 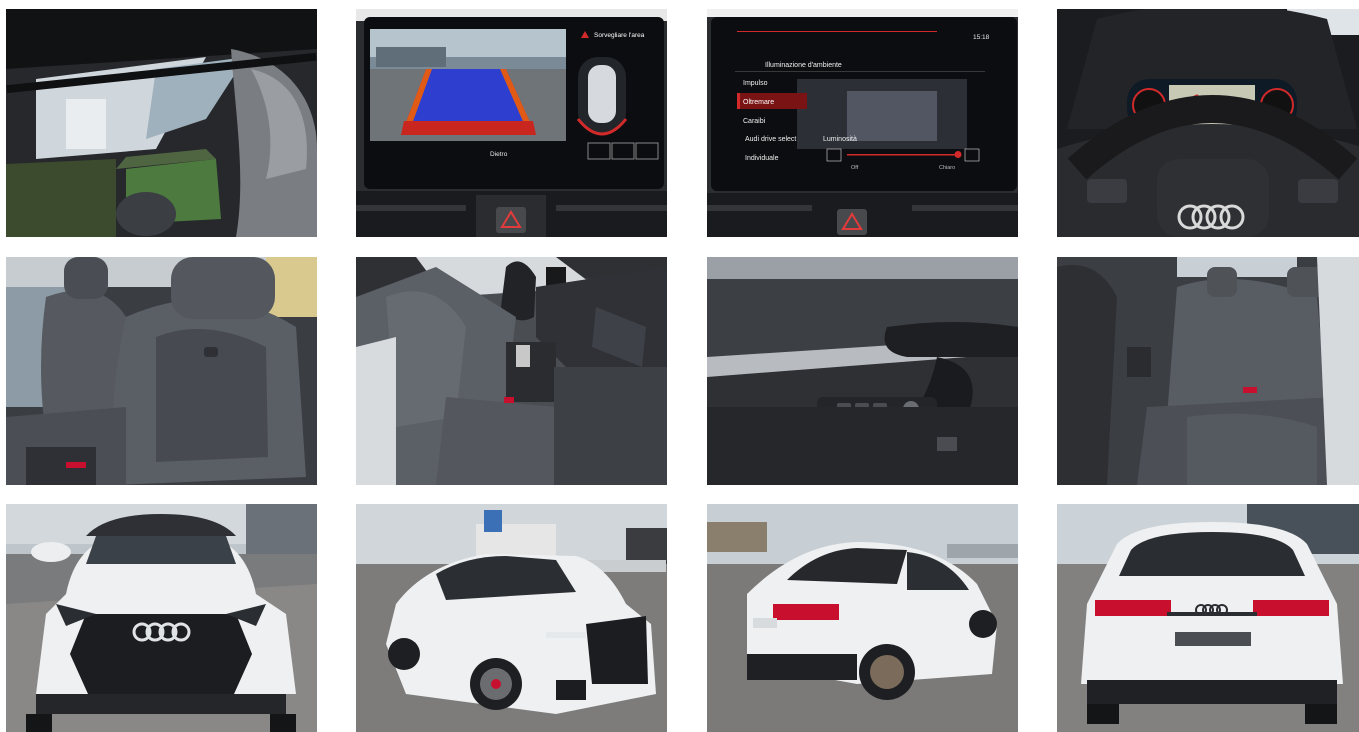 I want to click on rear-seats-photo, so click(x=1208, y=371).